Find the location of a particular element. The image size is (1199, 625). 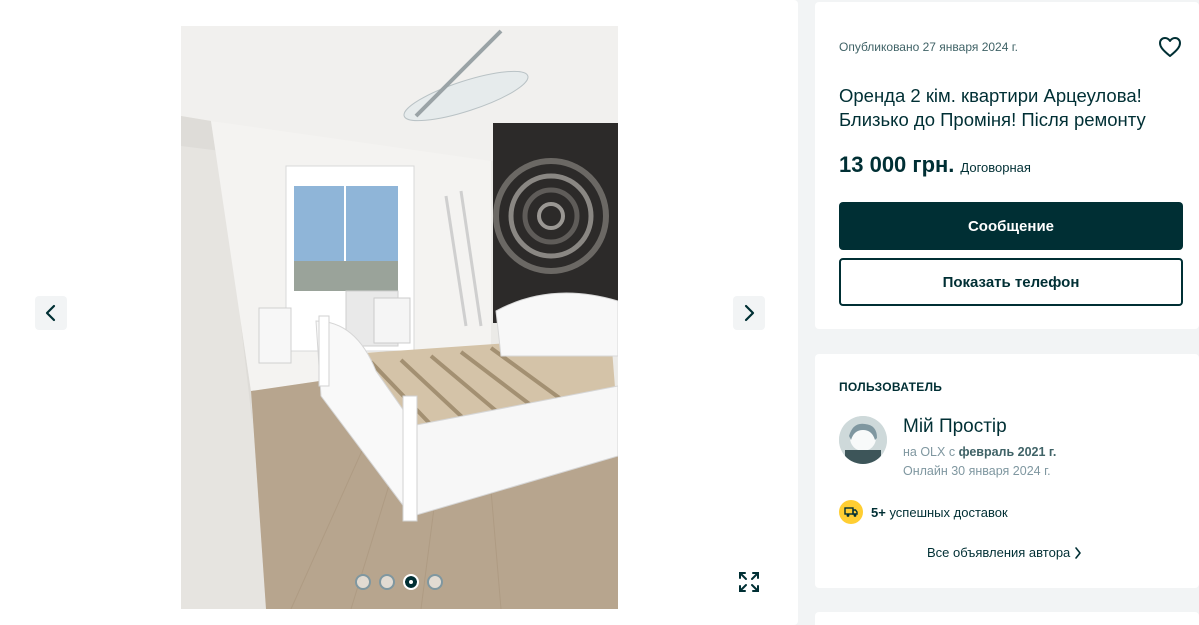

truck-icon is located at coordinates (851, 512).